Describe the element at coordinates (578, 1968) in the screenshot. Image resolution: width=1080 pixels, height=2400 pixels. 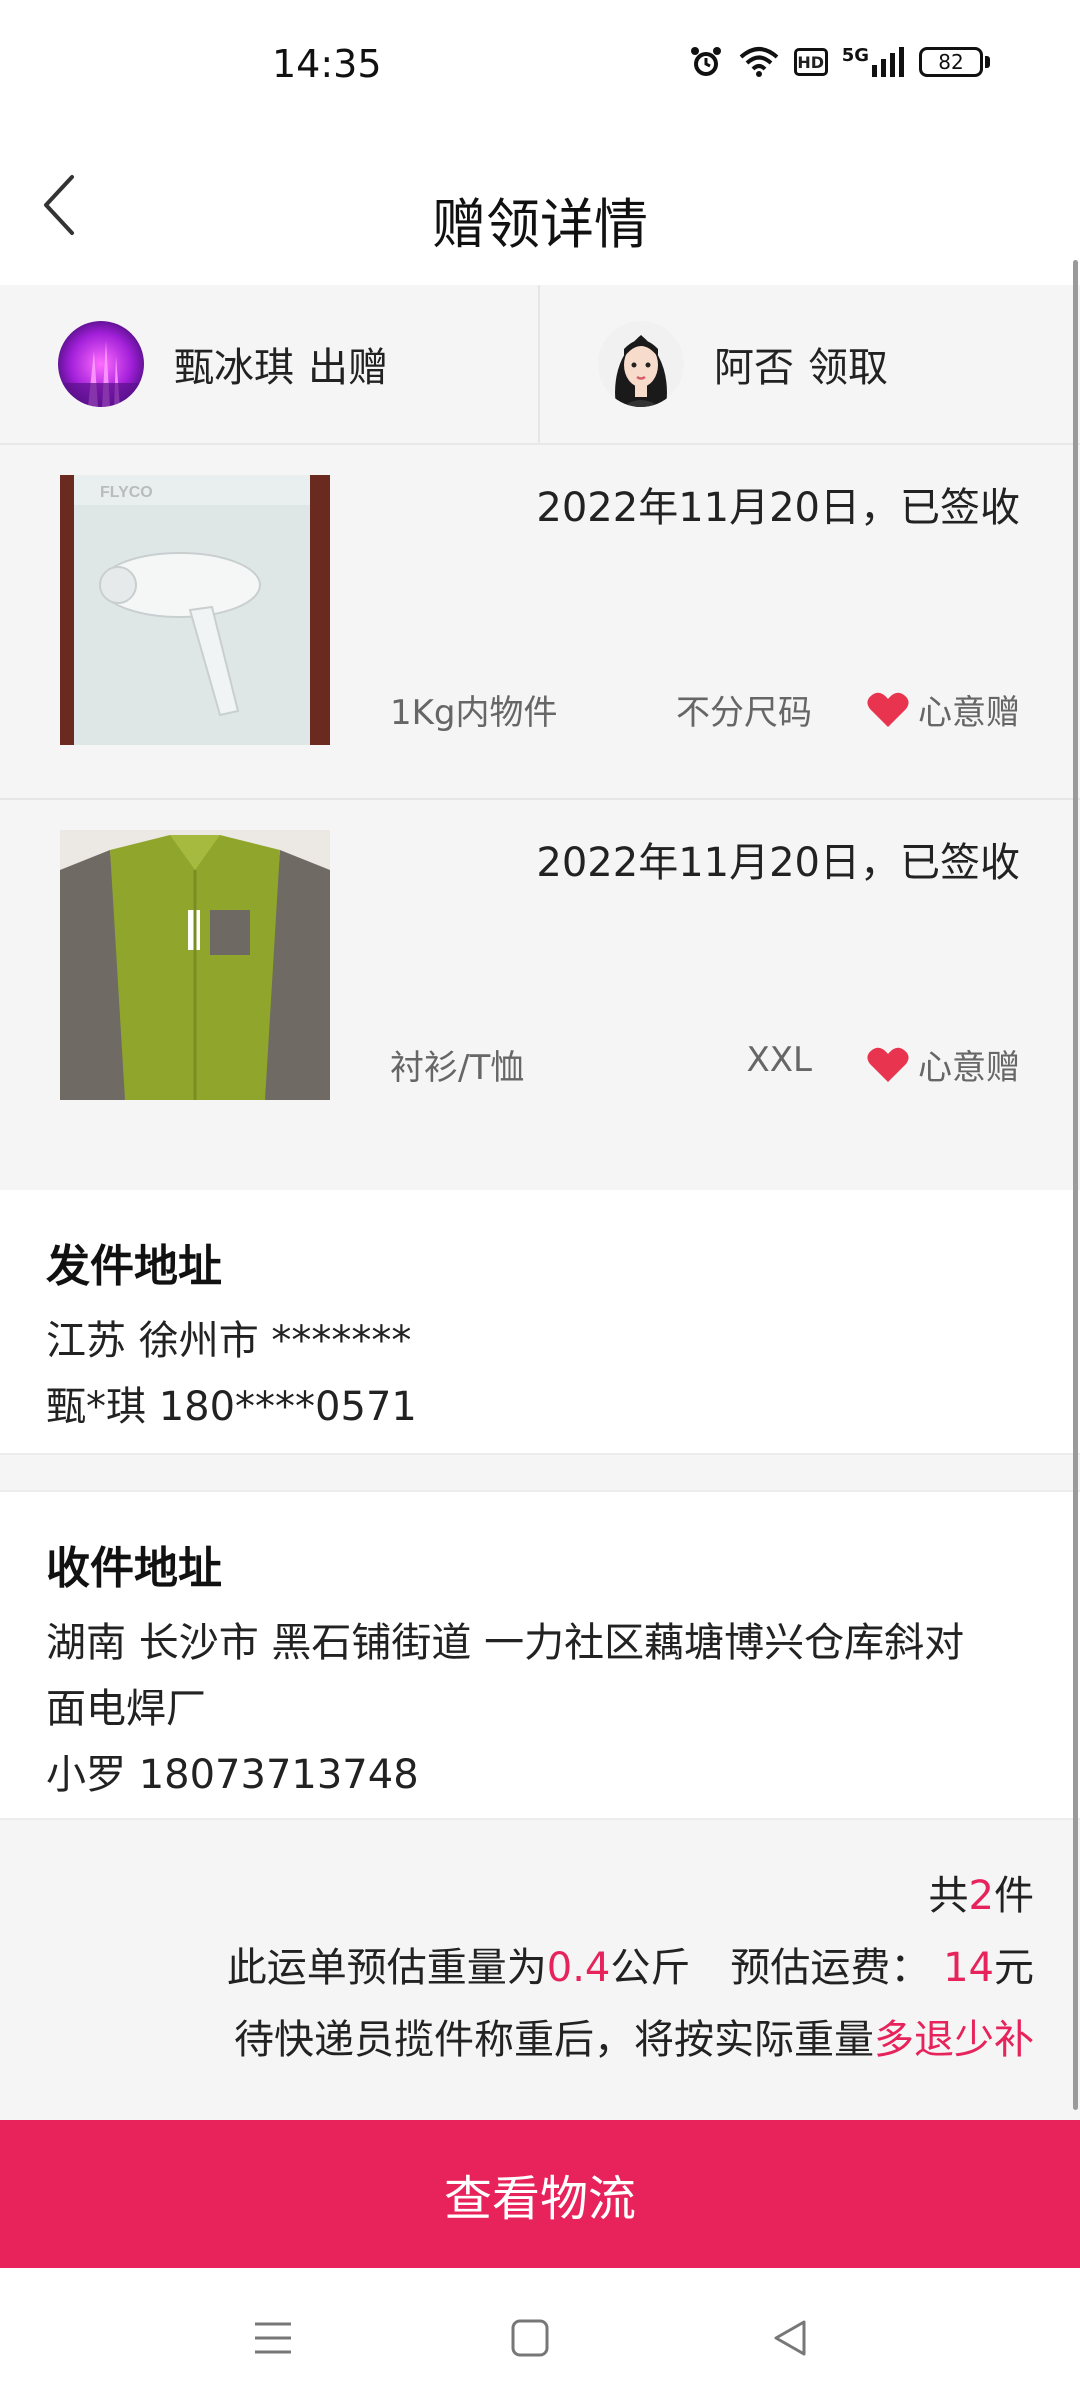
I see `estimated-weight: 0.4` at that location.